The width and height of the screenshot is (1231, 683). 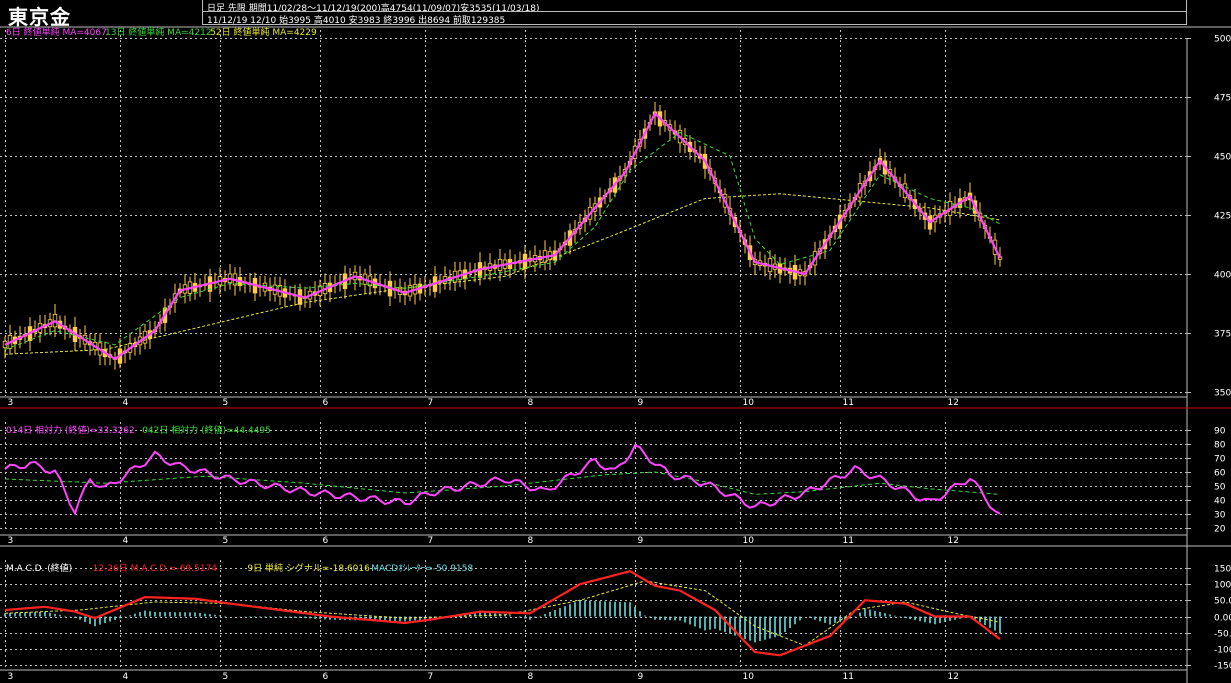 I want to click on y-tick-label: 4250, so click(x=1222, y=217).